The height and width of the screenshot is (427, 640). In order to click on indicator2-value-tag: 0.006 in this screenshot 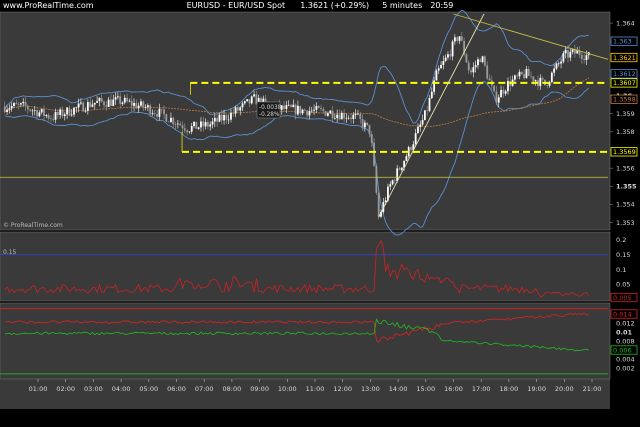, I will do `click(624, 350)`.